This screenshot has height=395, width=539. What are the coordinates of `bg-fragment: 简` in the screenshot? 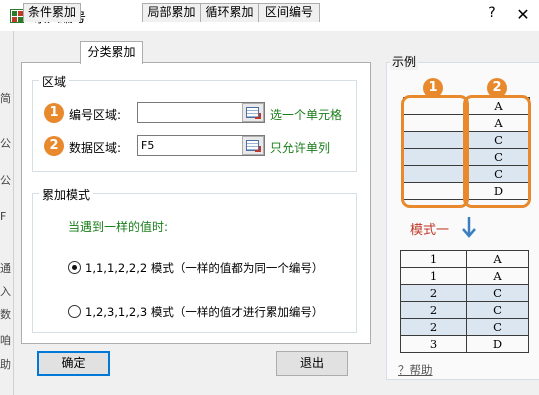 It's located at (5, 98).